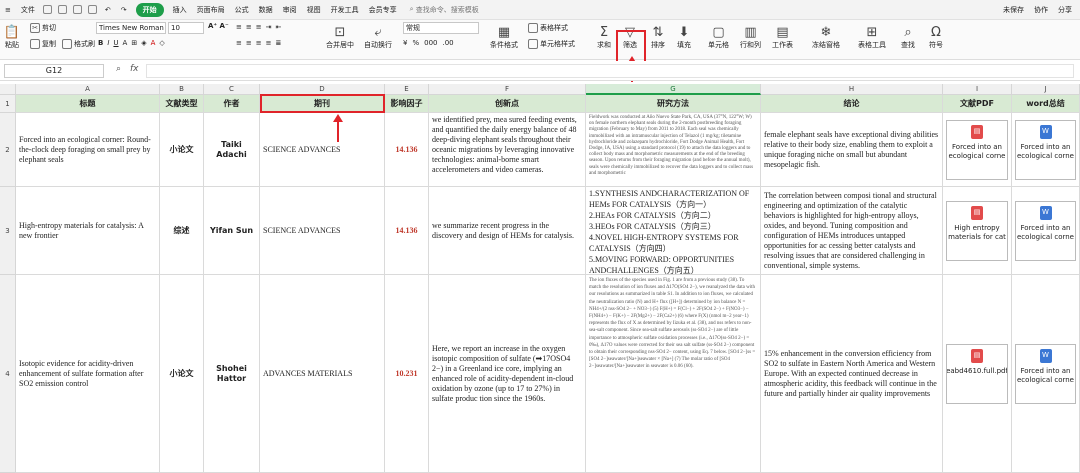 Image resolution: width=1080 pixels, height=473 pixels. What do you see at coordinates (124, 10) in the screenshot?
I see `redo-icon: ↷` at bounding box center [124, 10].